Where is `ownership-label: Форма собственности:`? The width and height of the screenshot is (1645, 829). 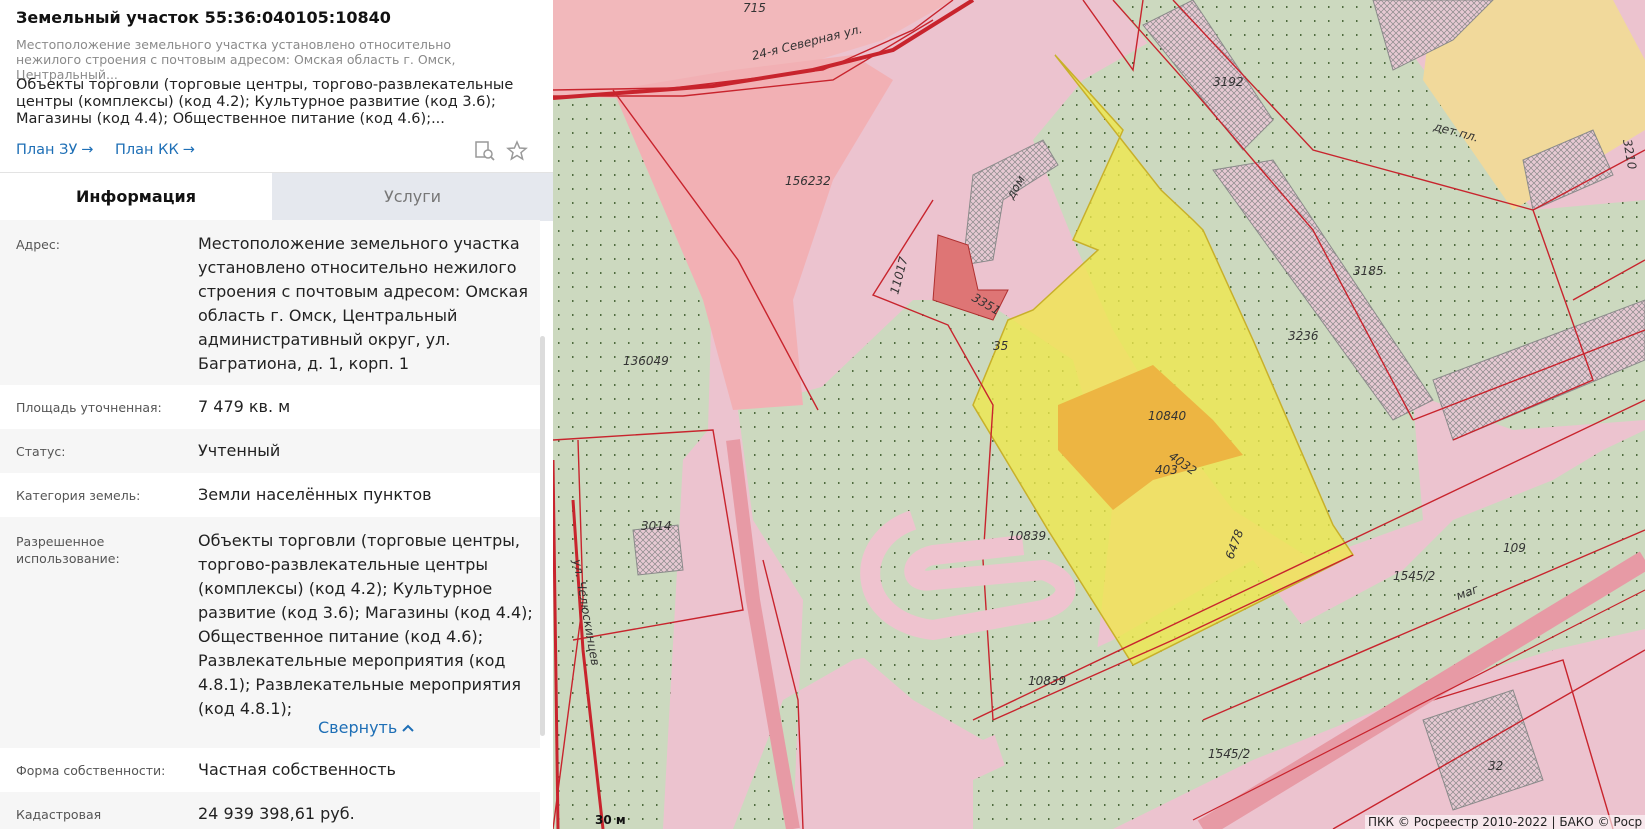 ownership-label: Форма собственности: is located at coordinates (91, 770).